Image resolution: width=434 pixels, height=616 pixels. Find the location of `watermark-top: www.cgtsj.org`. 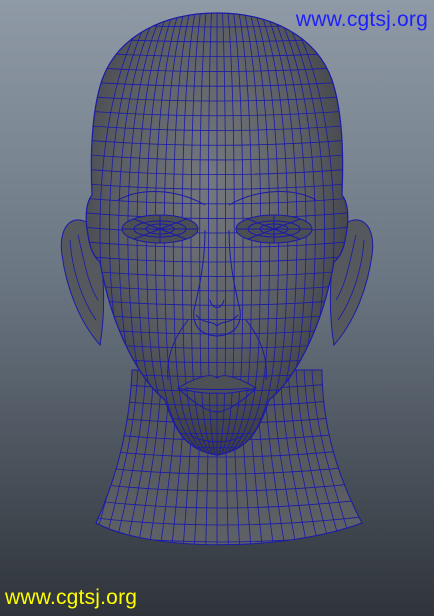

watermark-top: www.cgtsj.org is located at coordinates (361, 19).